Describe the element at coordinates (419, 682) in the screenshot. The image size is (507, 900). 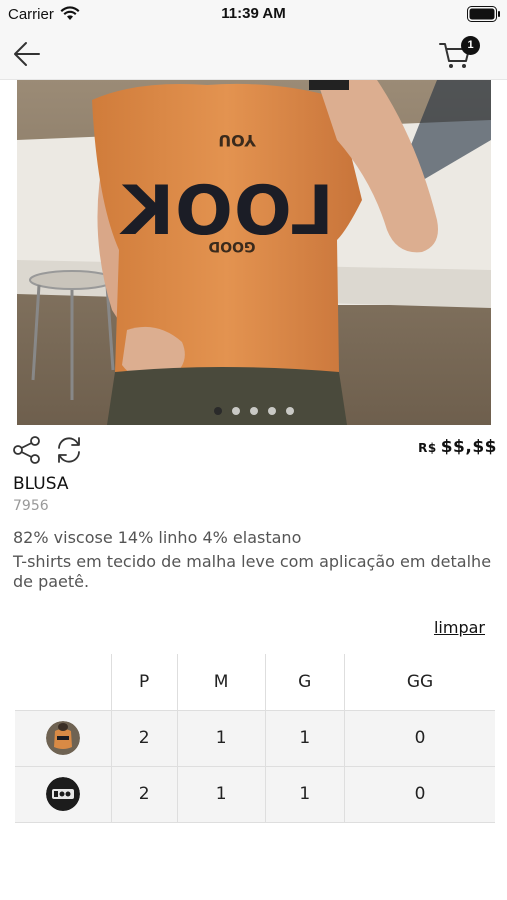
I see `size-header: GG` at that location.